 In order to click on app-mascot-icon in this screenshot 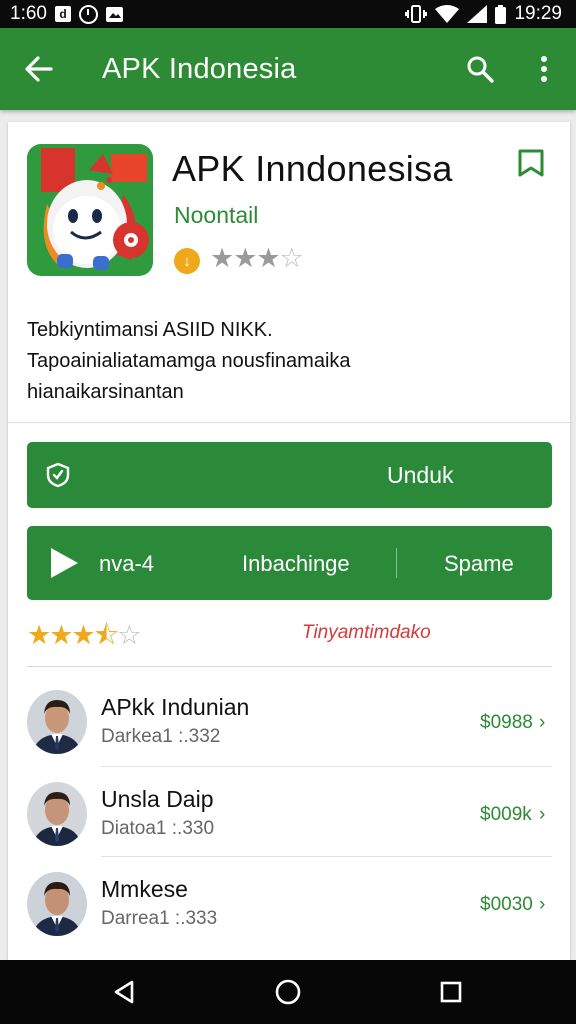, I will do `click(90, 210)`.